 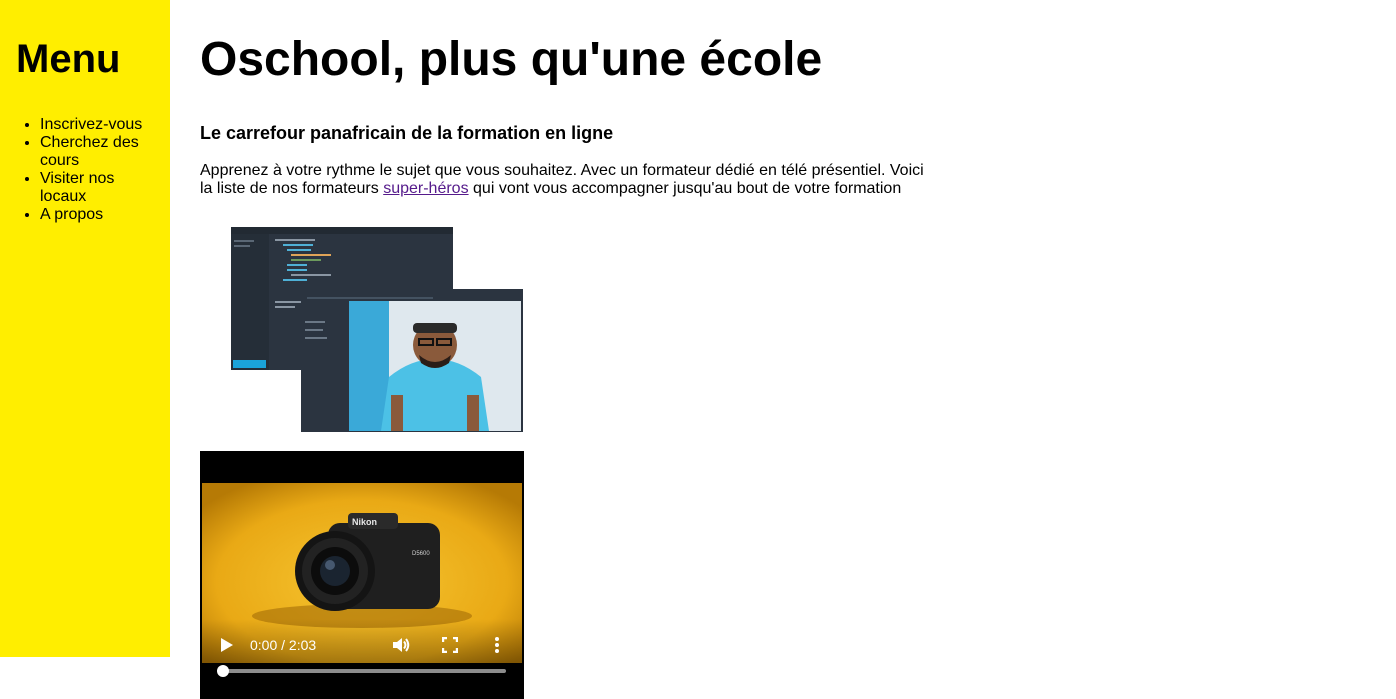 What do you see at coordinates (362, 575) in the screenshot?
I see `video-player: Nikon D5600 0:00 / 2:03` at bounding box center [362, 575].